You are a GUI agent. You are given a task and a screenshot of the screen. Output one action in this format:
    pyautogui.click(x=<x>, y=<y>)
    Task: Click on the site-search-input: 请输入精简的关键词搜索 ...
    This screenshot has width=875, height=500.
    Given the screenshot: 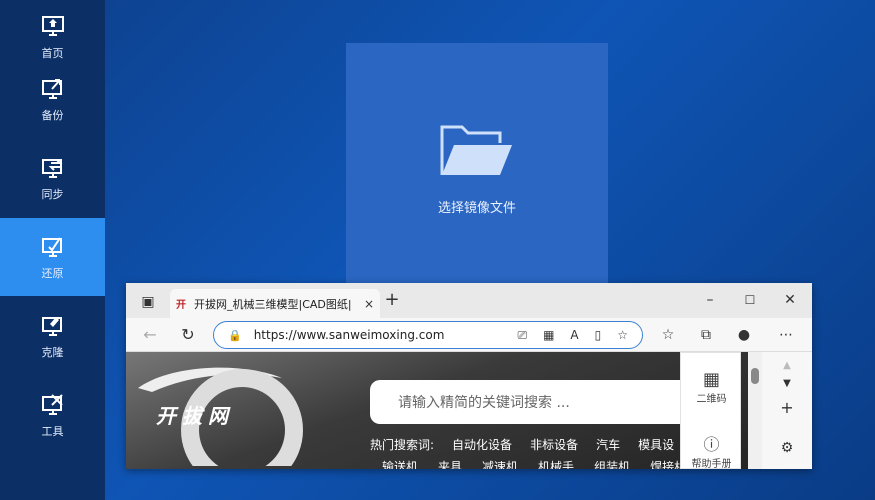 What is the action you would take?
    pyautogui.click(x=530, y=402)
    